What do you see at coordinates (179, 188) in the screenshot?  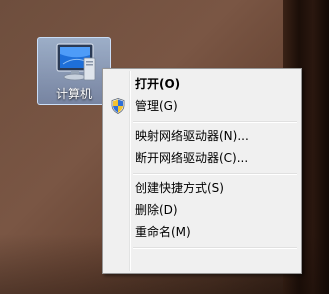 I see `menu-item-label: 创建快捷方式(S)` at bounding box center [179, 188].